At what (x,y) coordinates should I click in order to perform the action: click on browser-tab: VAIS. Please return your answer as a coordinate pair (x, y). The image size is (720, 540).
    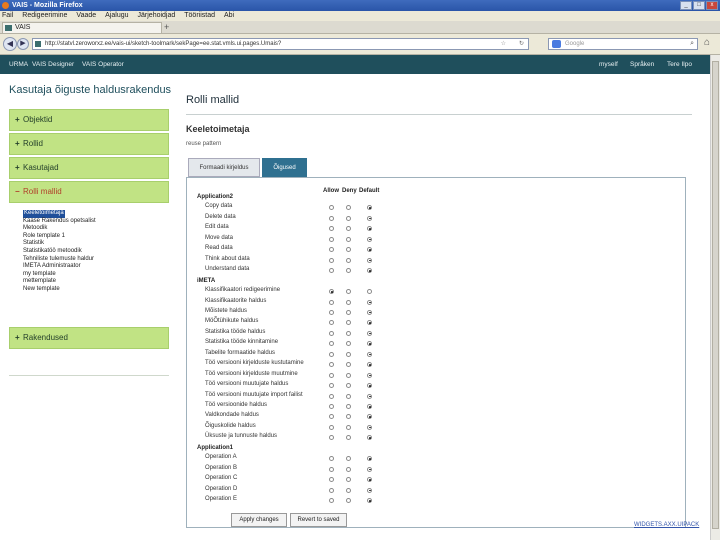
    Looking at the image, I should click on (82, 27).